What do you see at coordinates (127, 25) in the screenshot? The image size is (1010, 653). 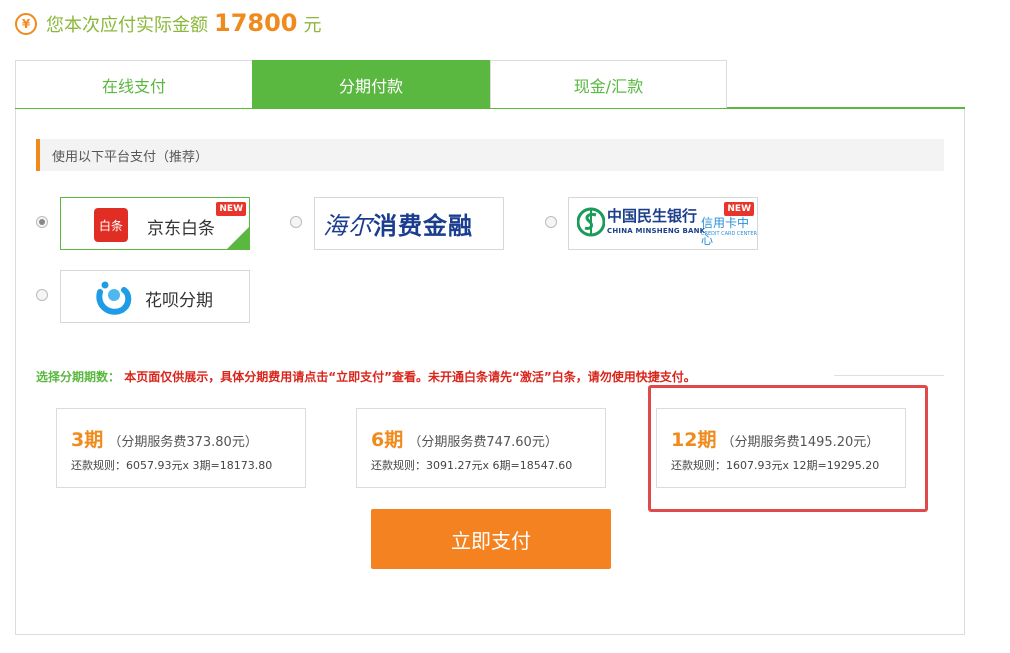 I see `amount-label: 您本次应付实际金额` at bounding box center [127, 25].